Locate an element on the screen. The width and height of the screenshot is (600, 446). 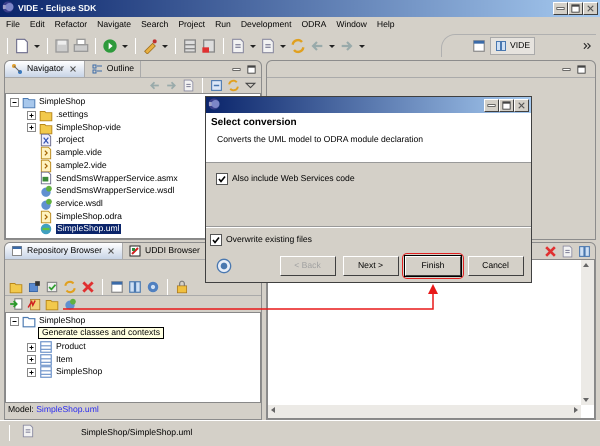
menu-item: Edit is located at coordinates (37, 25).